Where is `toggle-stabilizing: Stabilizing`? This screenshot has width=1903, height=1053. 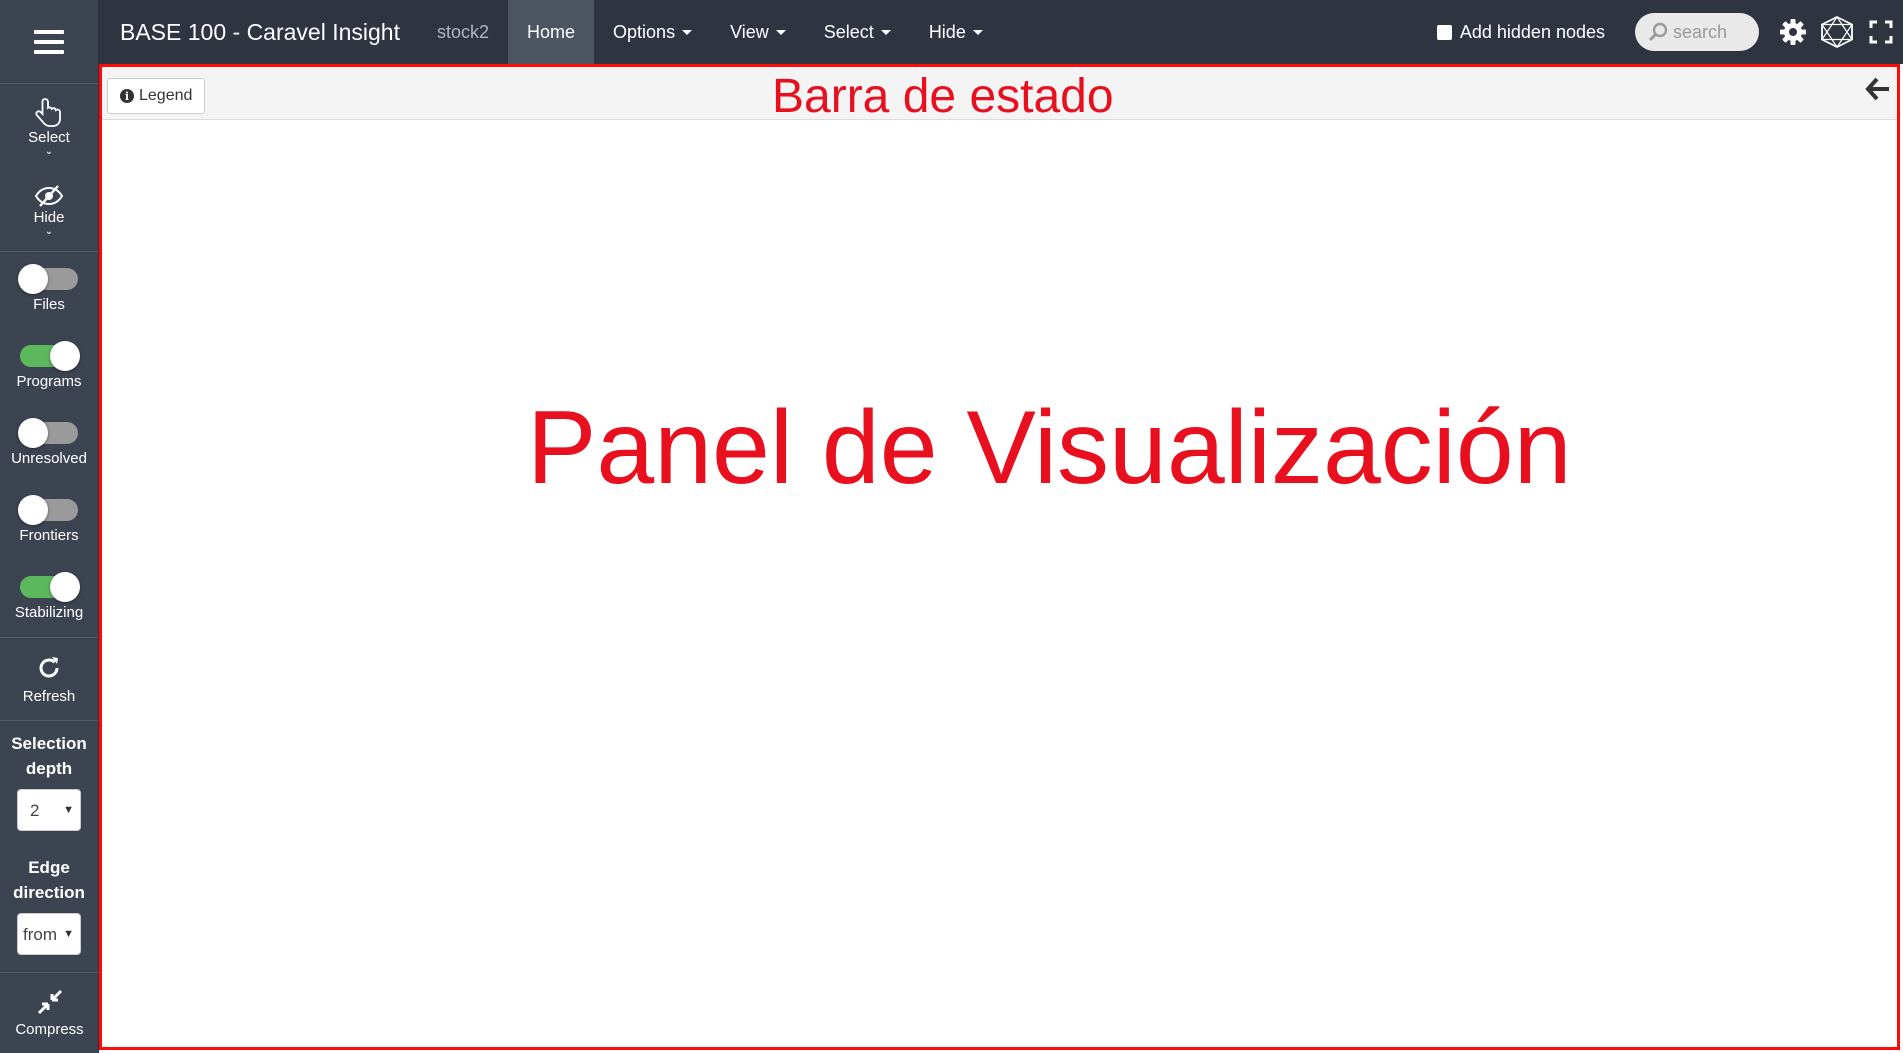
toggle-stabilizing: Stabilizing is located at coordinates (49, 598).